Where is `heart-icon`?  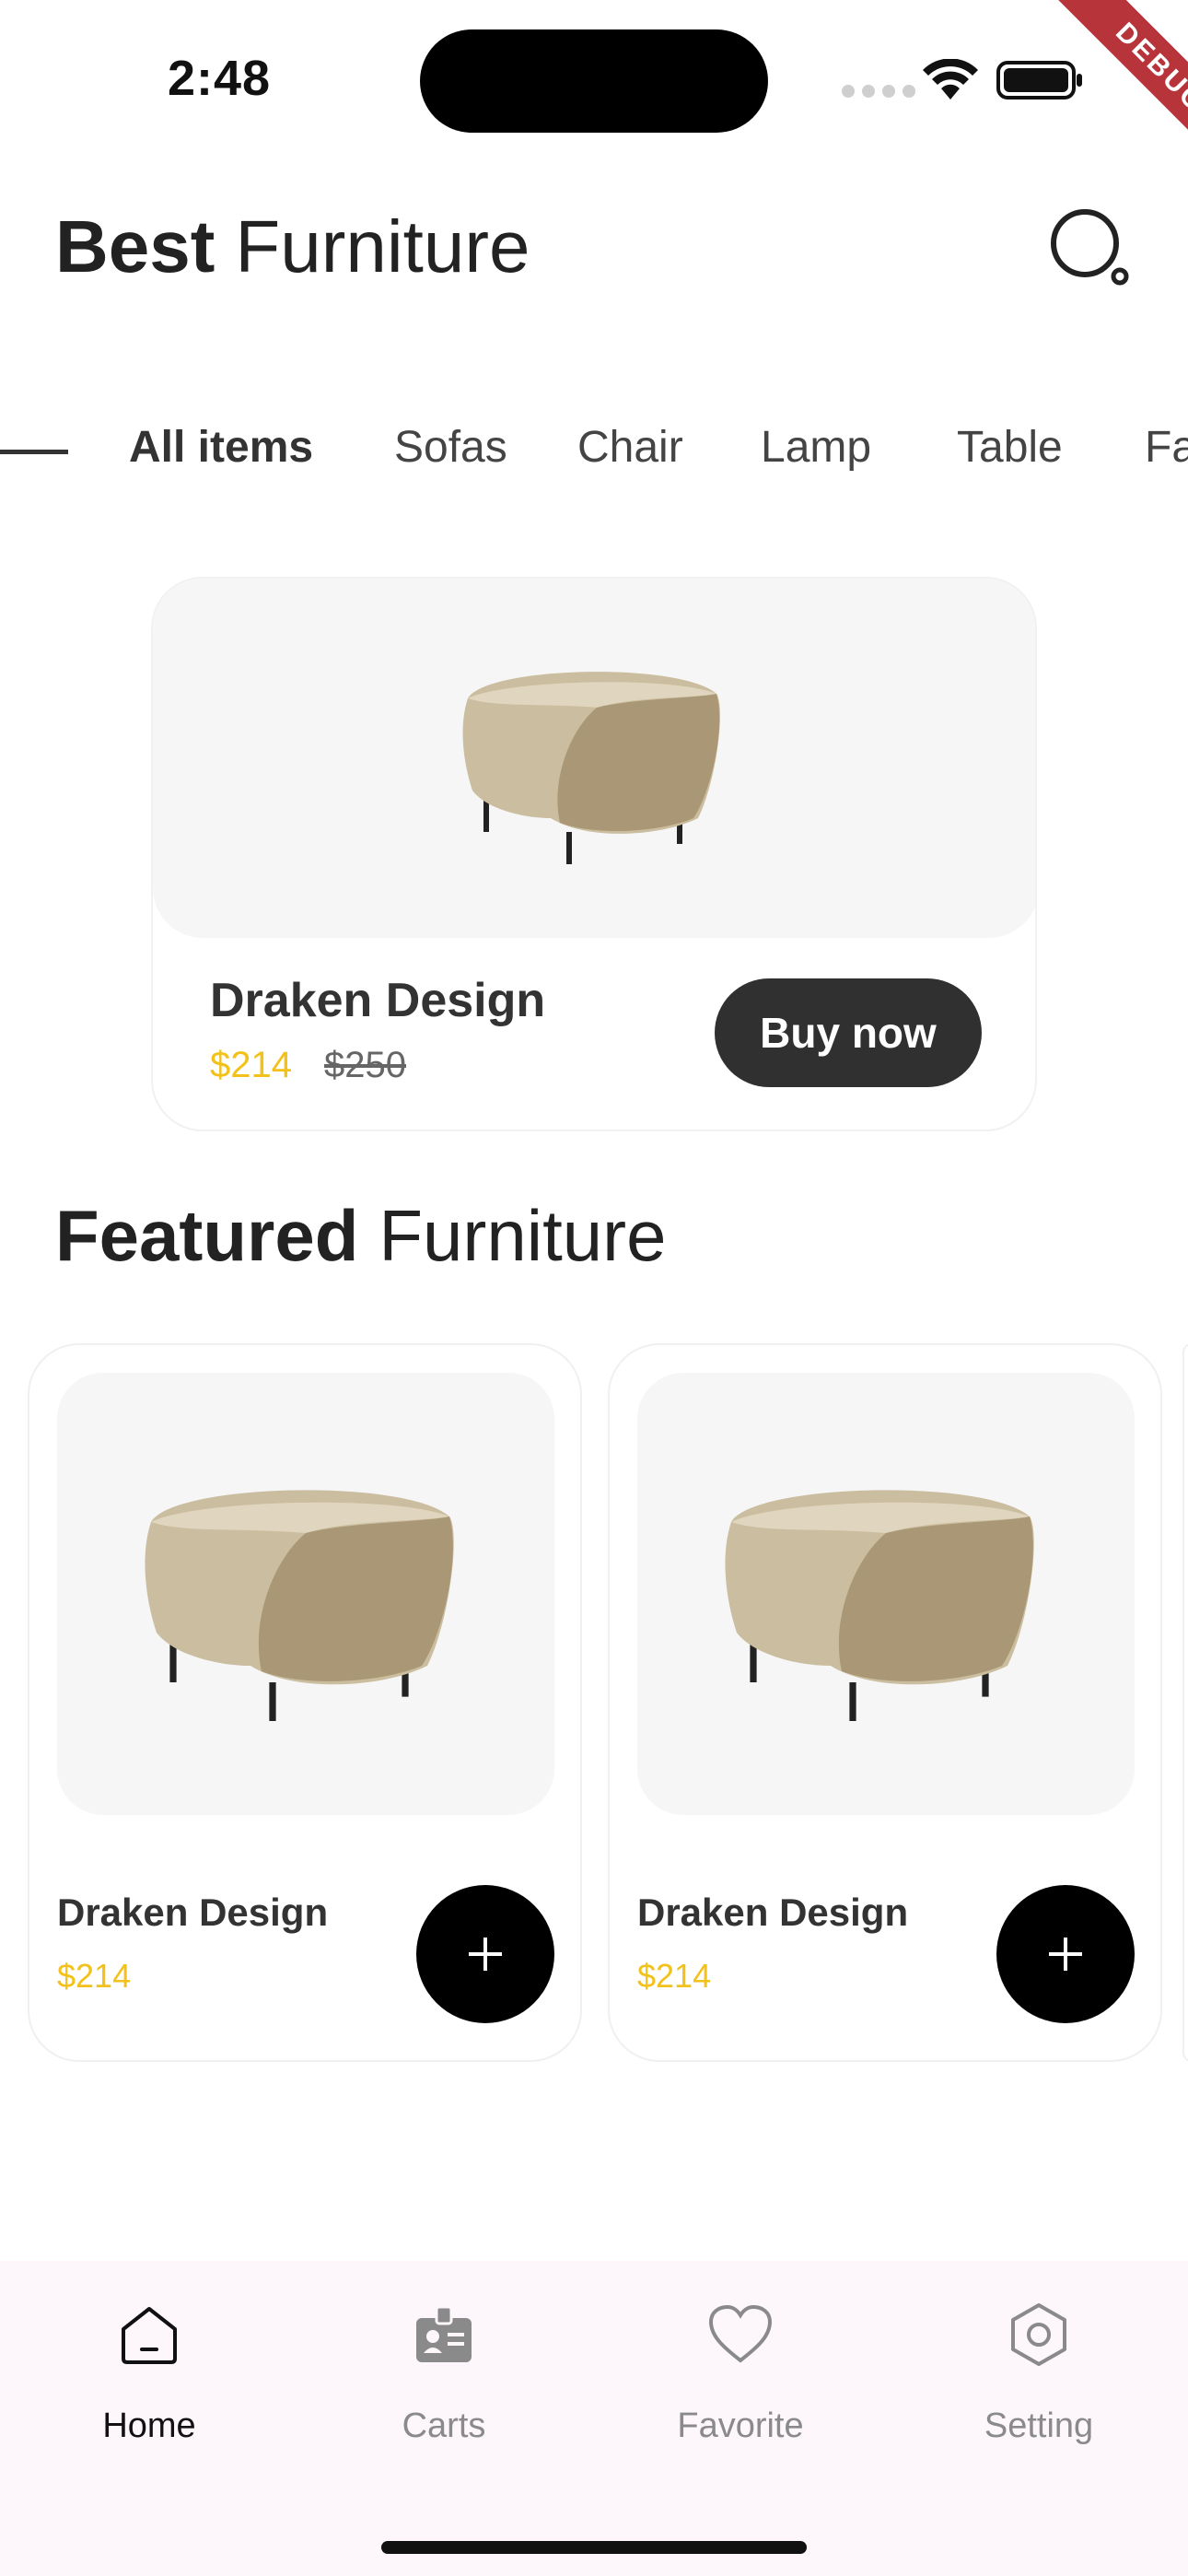
heart-icon is located at coordinates (740, 2334).